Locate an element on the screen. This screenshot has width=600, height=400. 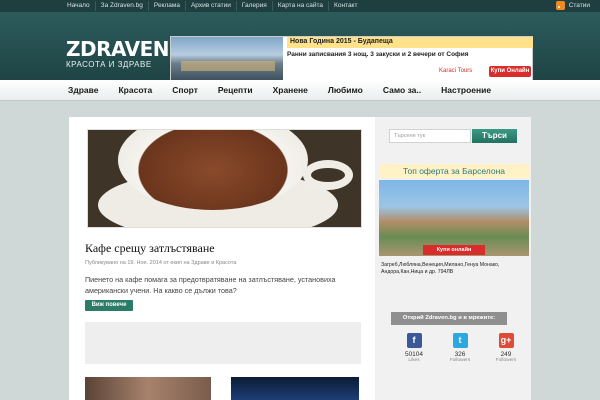
rss-link: Статии is located at coordinates (572, 5).